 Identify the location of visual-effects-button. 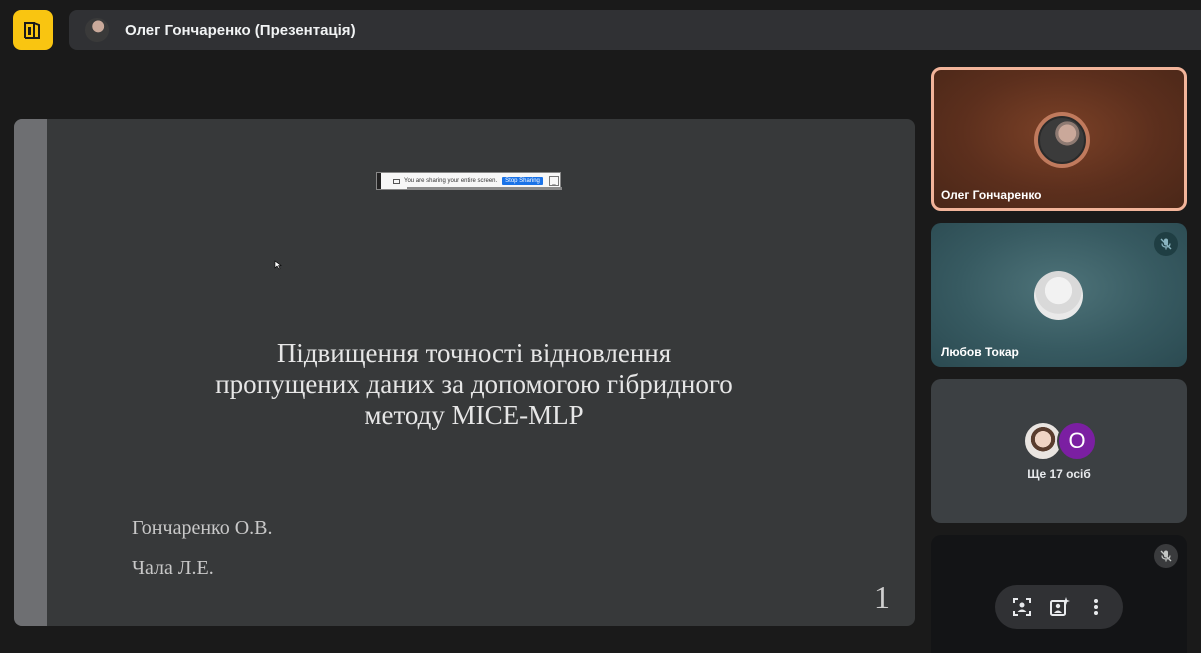
(1059, 607).